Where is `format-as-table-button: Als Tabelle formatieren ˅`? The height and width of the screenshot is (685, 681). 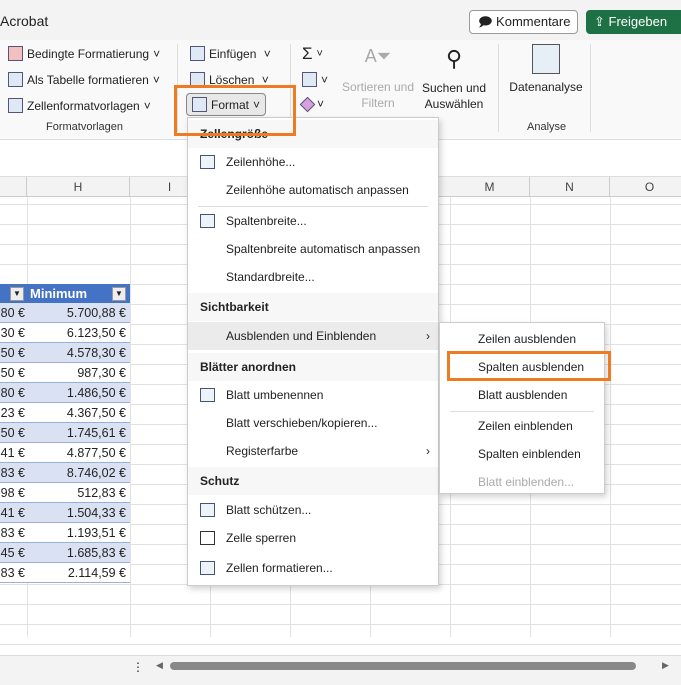 format-as-table-button: Als Tabelle formatieren ˅ is located at coordinates (84, 79).